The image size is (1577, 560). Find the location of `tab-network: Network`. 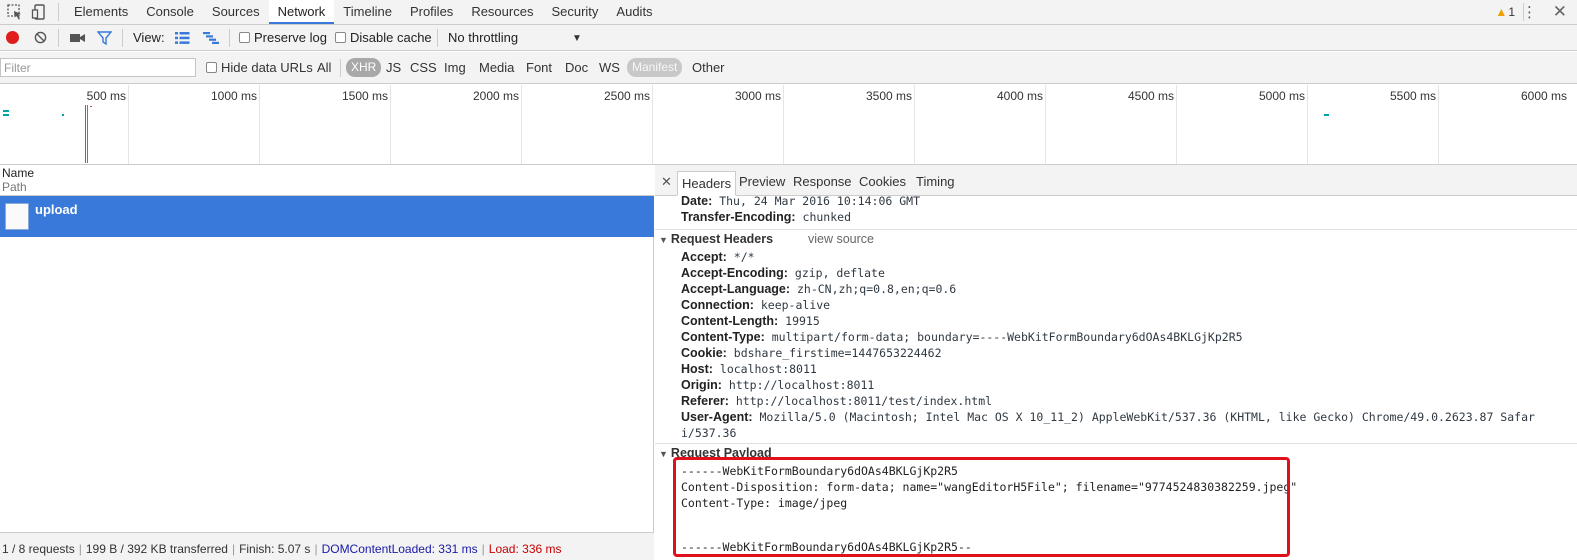

tab-network: Network is located at coordinates (301, 12).